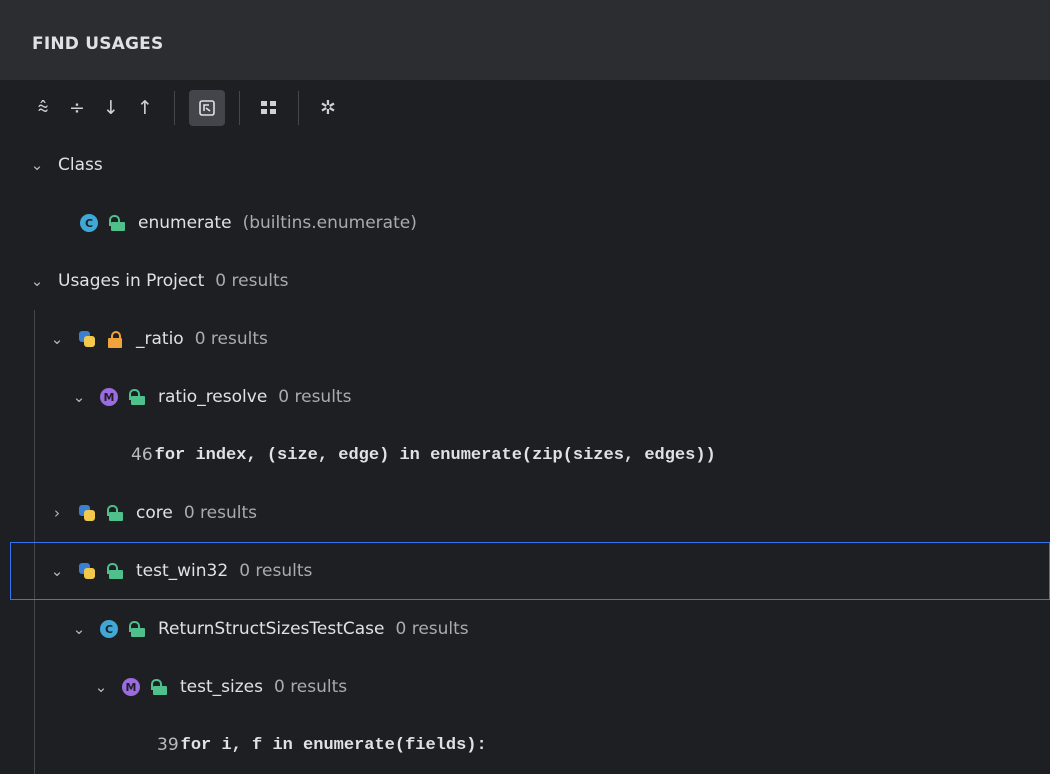 This screenshot has width=1050, height=774. What do you see at coordinates (57, 513) in the screenshot?
I see `chevron-right-icon: ›` at bounding box center [57, 513].